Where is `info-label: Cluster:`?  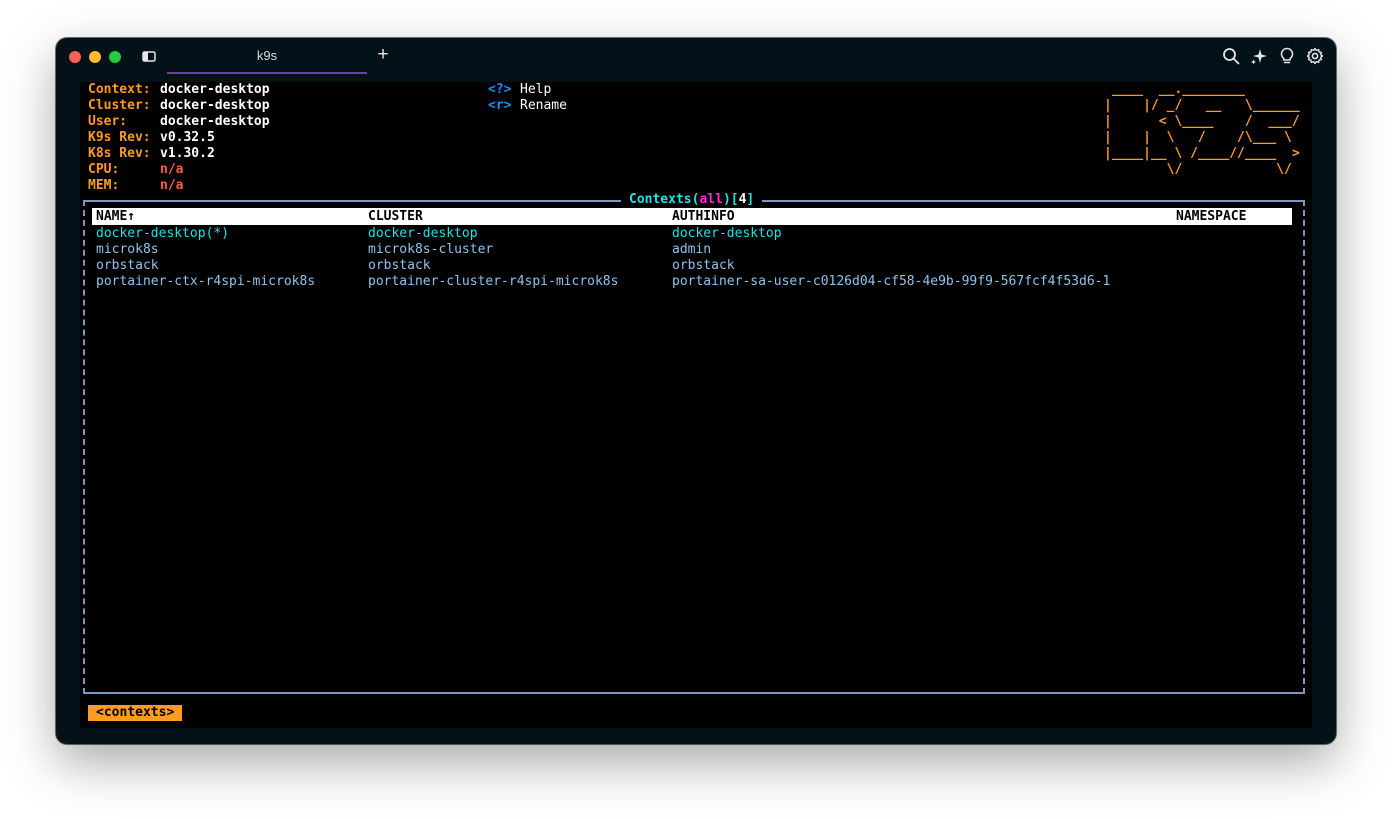
info-label: Cluster: is located at coordinates (119, 105).